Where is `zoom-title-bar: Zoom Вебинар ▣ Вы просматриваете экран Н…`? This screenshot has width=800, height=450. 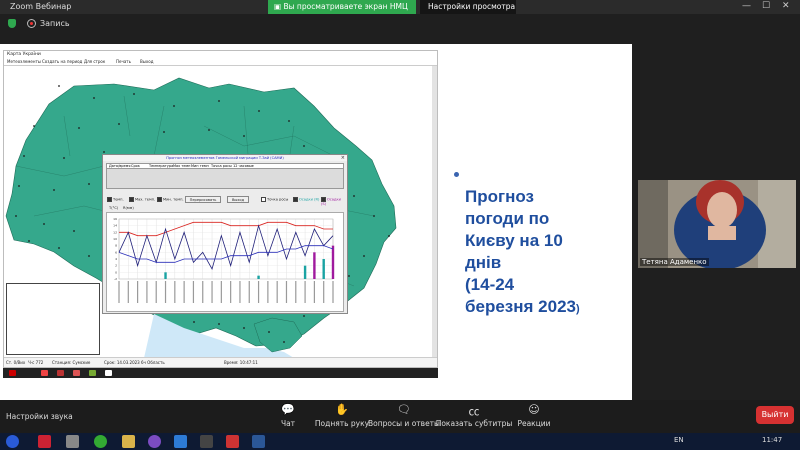
zoom-title-bar: Zoom Вебинар ▣ Вы просматриваете экран Н… is located at coordinates (400, 12).